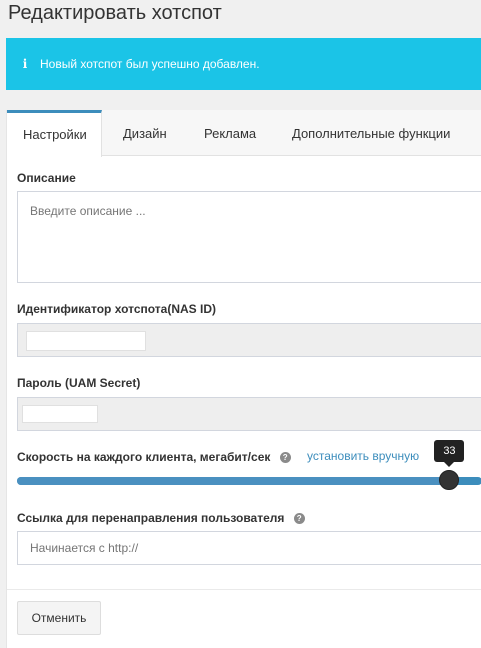 The width and height of the screenshot is (481, 648). I want to click on cancel-button: Отменить, so click(59, 618).